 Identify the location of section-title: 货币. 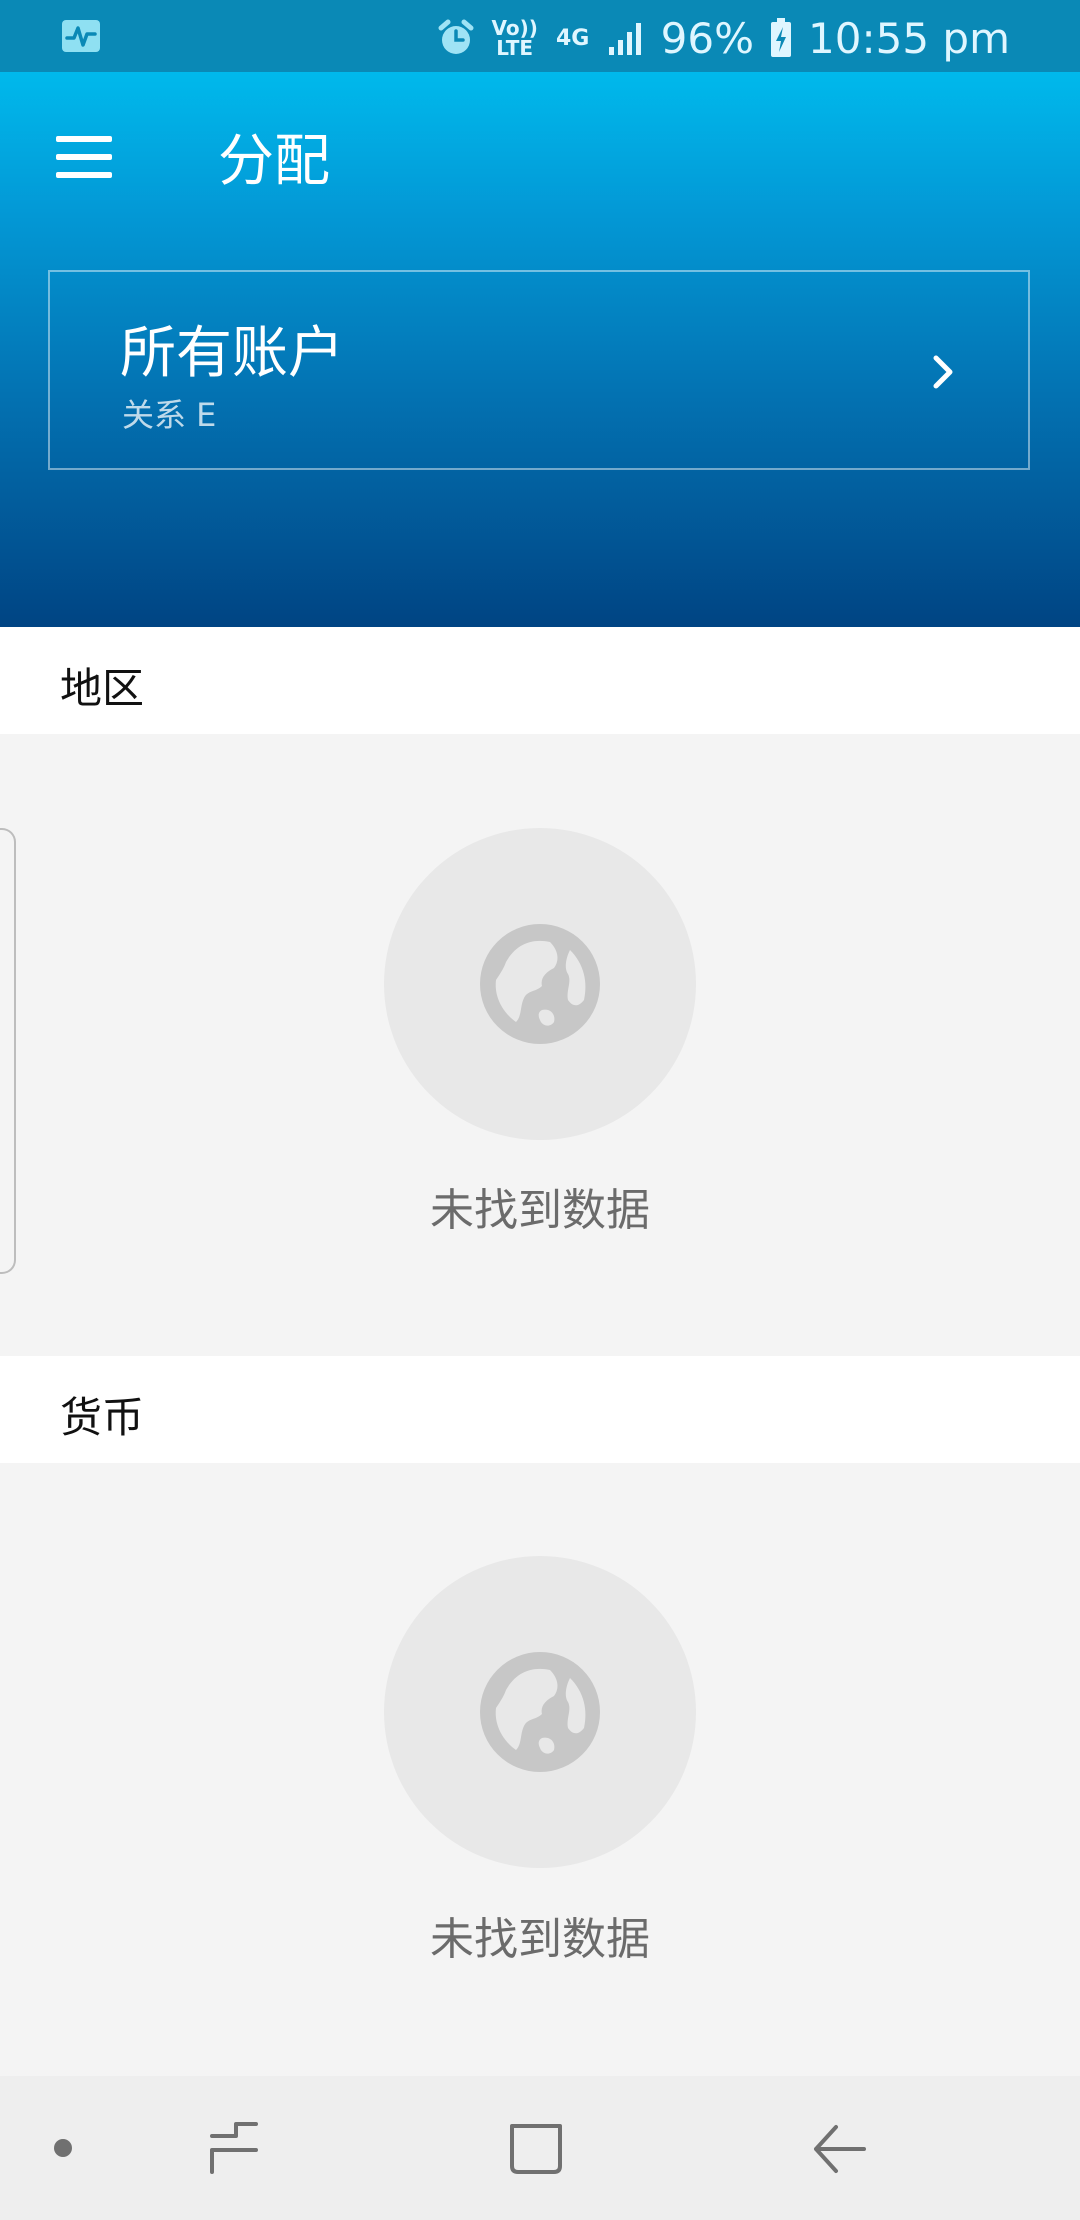
(102, 1417).